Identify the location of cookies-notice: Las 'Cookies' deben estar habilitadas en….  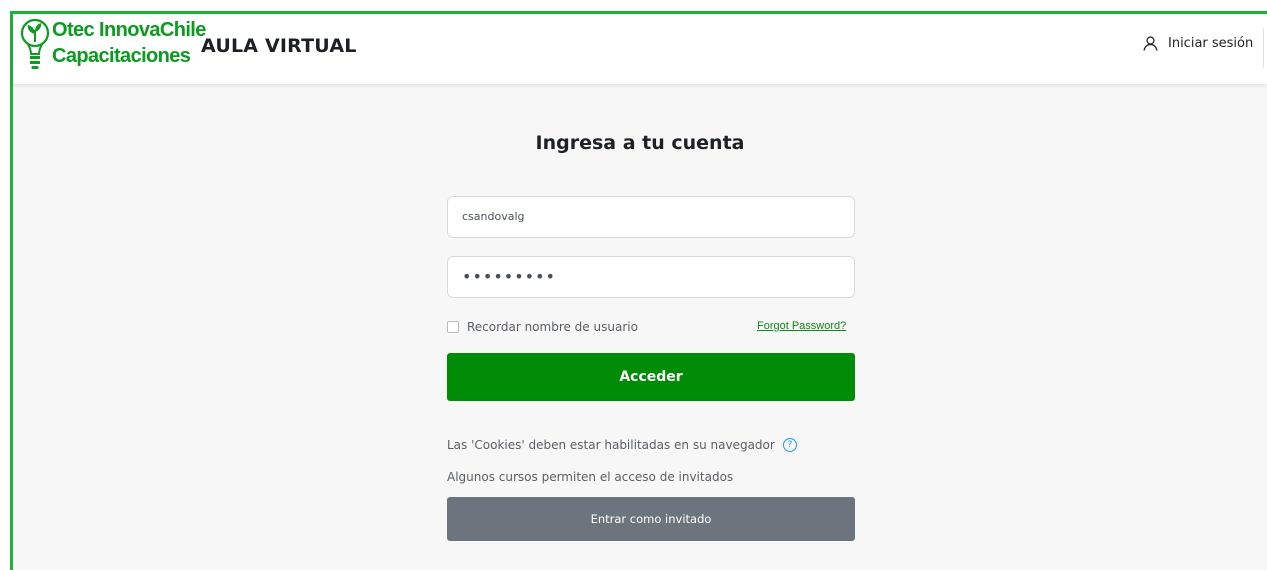
(622, 445).